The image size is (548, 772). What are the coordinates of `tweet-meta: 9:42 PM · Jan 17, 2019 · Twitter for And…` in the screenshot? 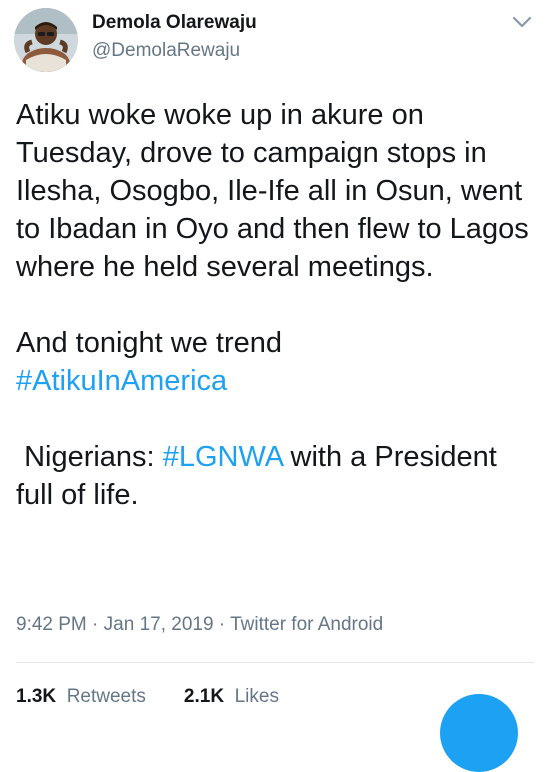 It's located at (199, 625).